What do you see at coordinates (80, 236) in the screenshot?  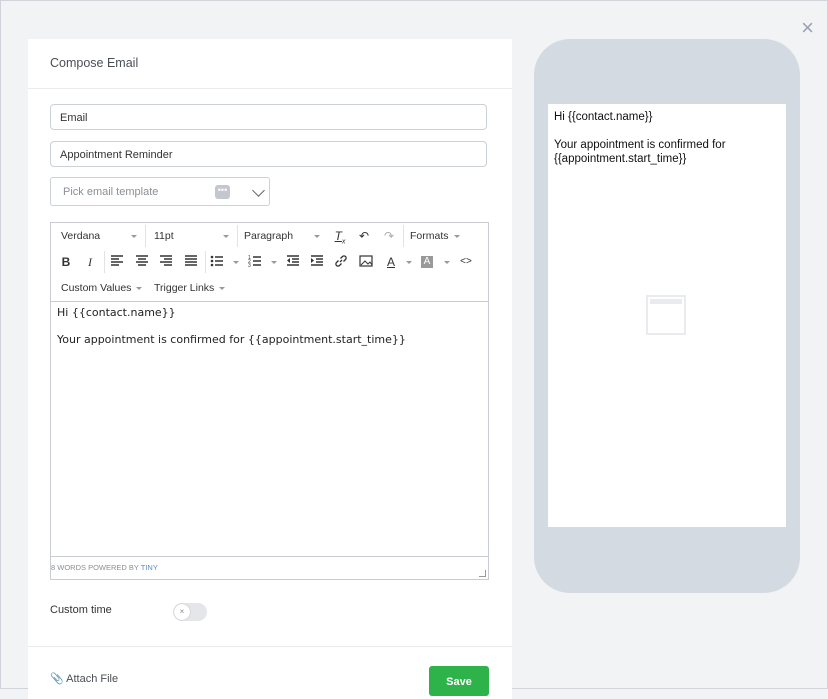 I see `font-family-select: Verdana` at bounding box center [80, 236].